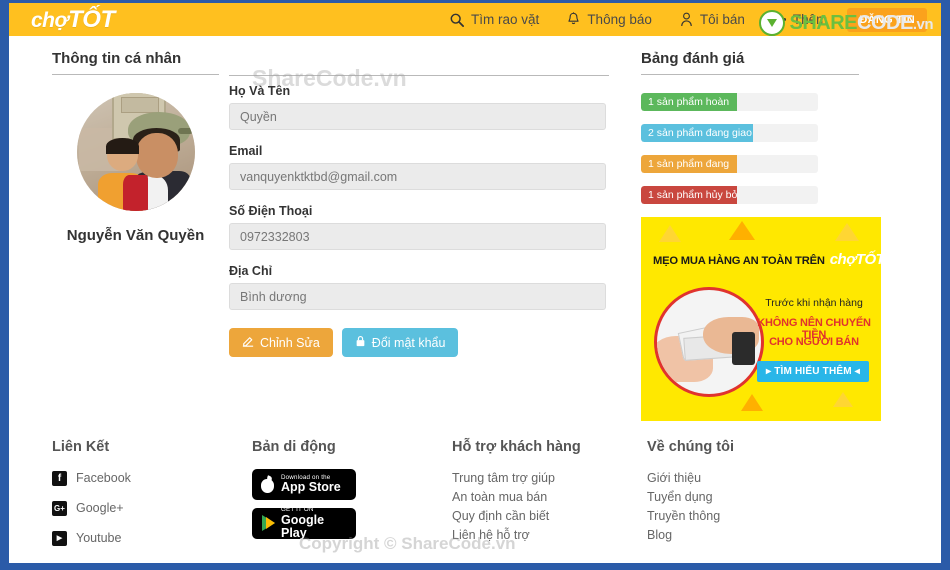 The height and width of the screenshot is (570, 950). What do you see at coordinates (152, 508) in the screenshot?
I see `footer-social-googleplus: G+ Google+` at bounding box center [152, 508].